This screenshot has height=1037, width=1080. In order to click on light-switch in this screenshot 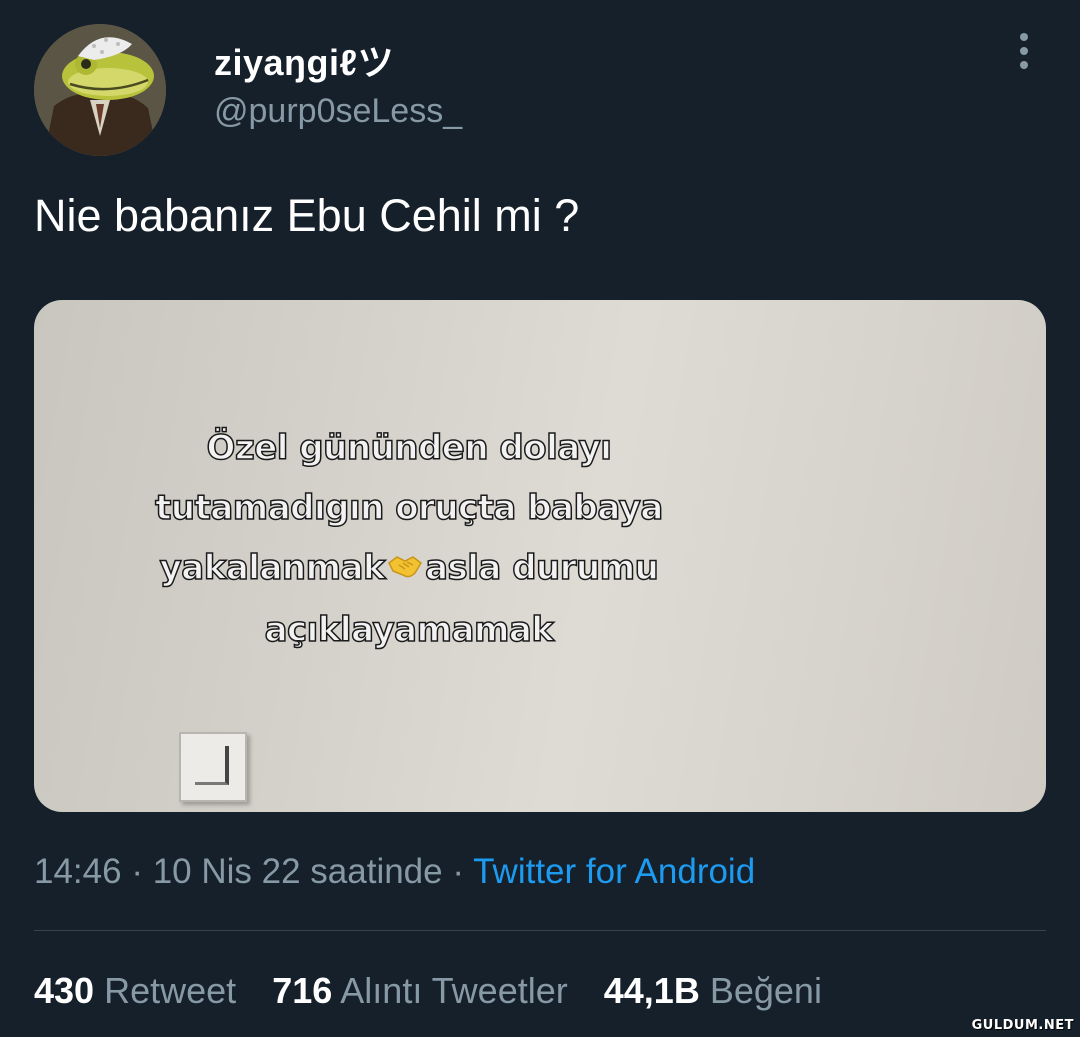, I will do `click(213, 767)`.